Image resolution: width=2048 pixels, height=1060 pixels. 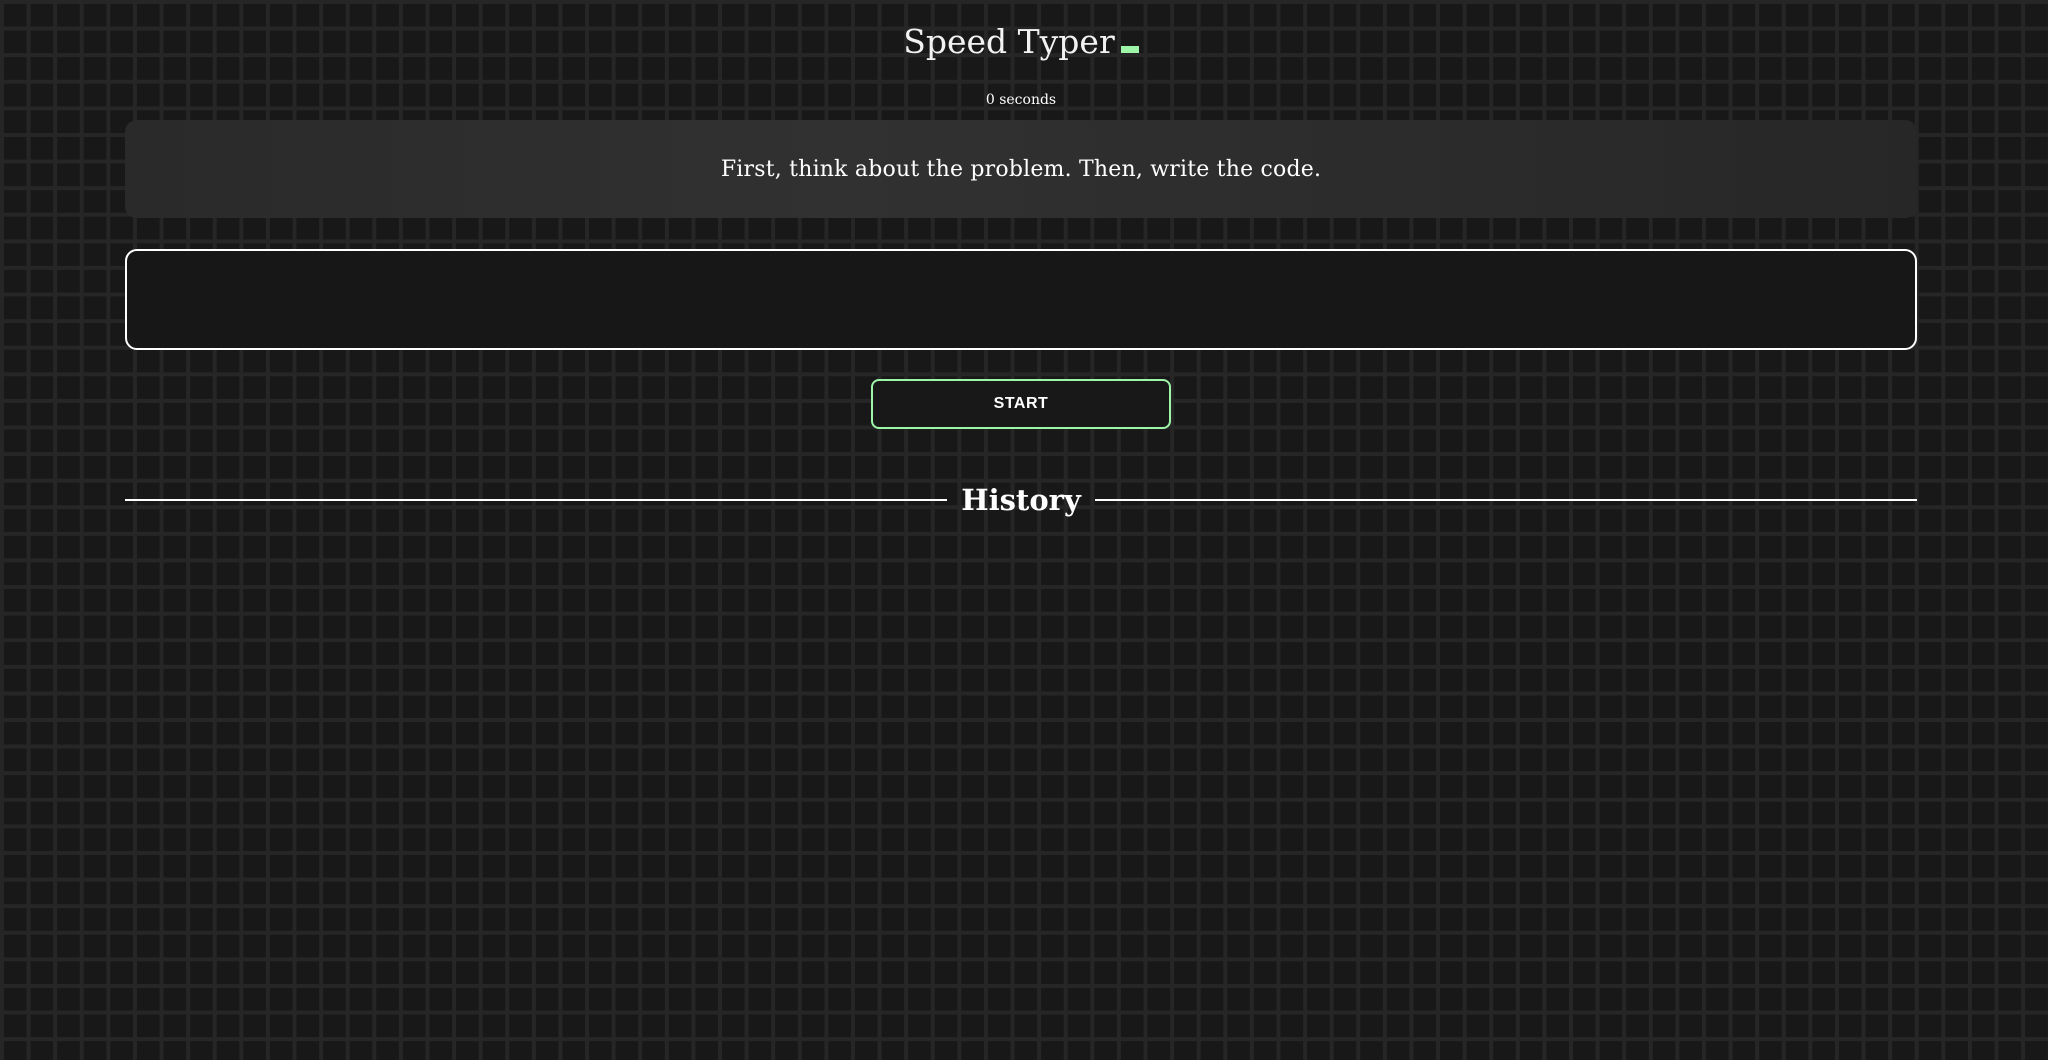 What do you see at coordinates (1505, 500) in the screenshot?
I see `history-divider-right` at bounding box center [1505, 500].